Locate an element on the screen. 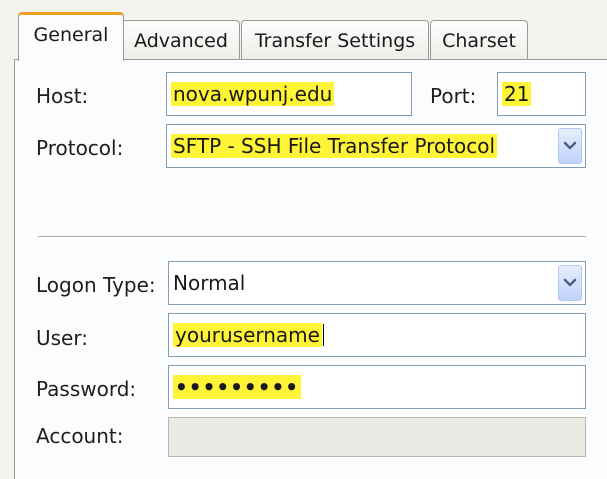  text-cursor is located at coordinates (323, 335).